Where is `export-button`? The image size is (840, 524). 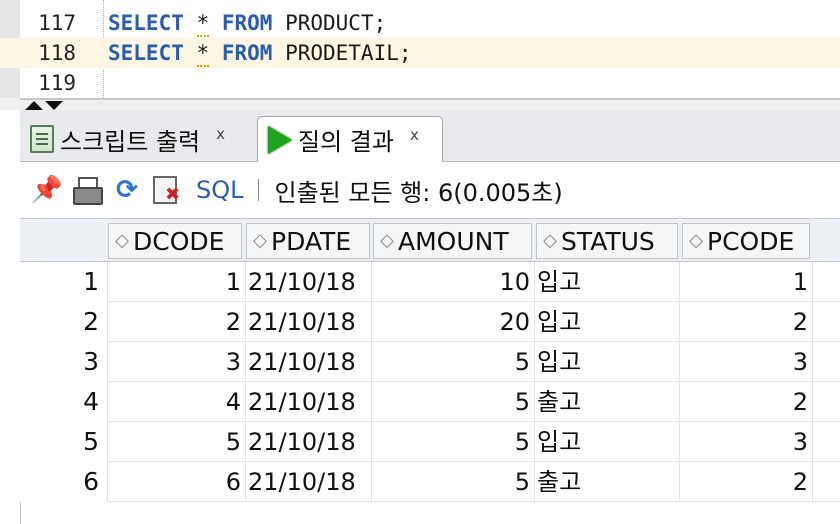
export-button is located at coordinates (167, 190).